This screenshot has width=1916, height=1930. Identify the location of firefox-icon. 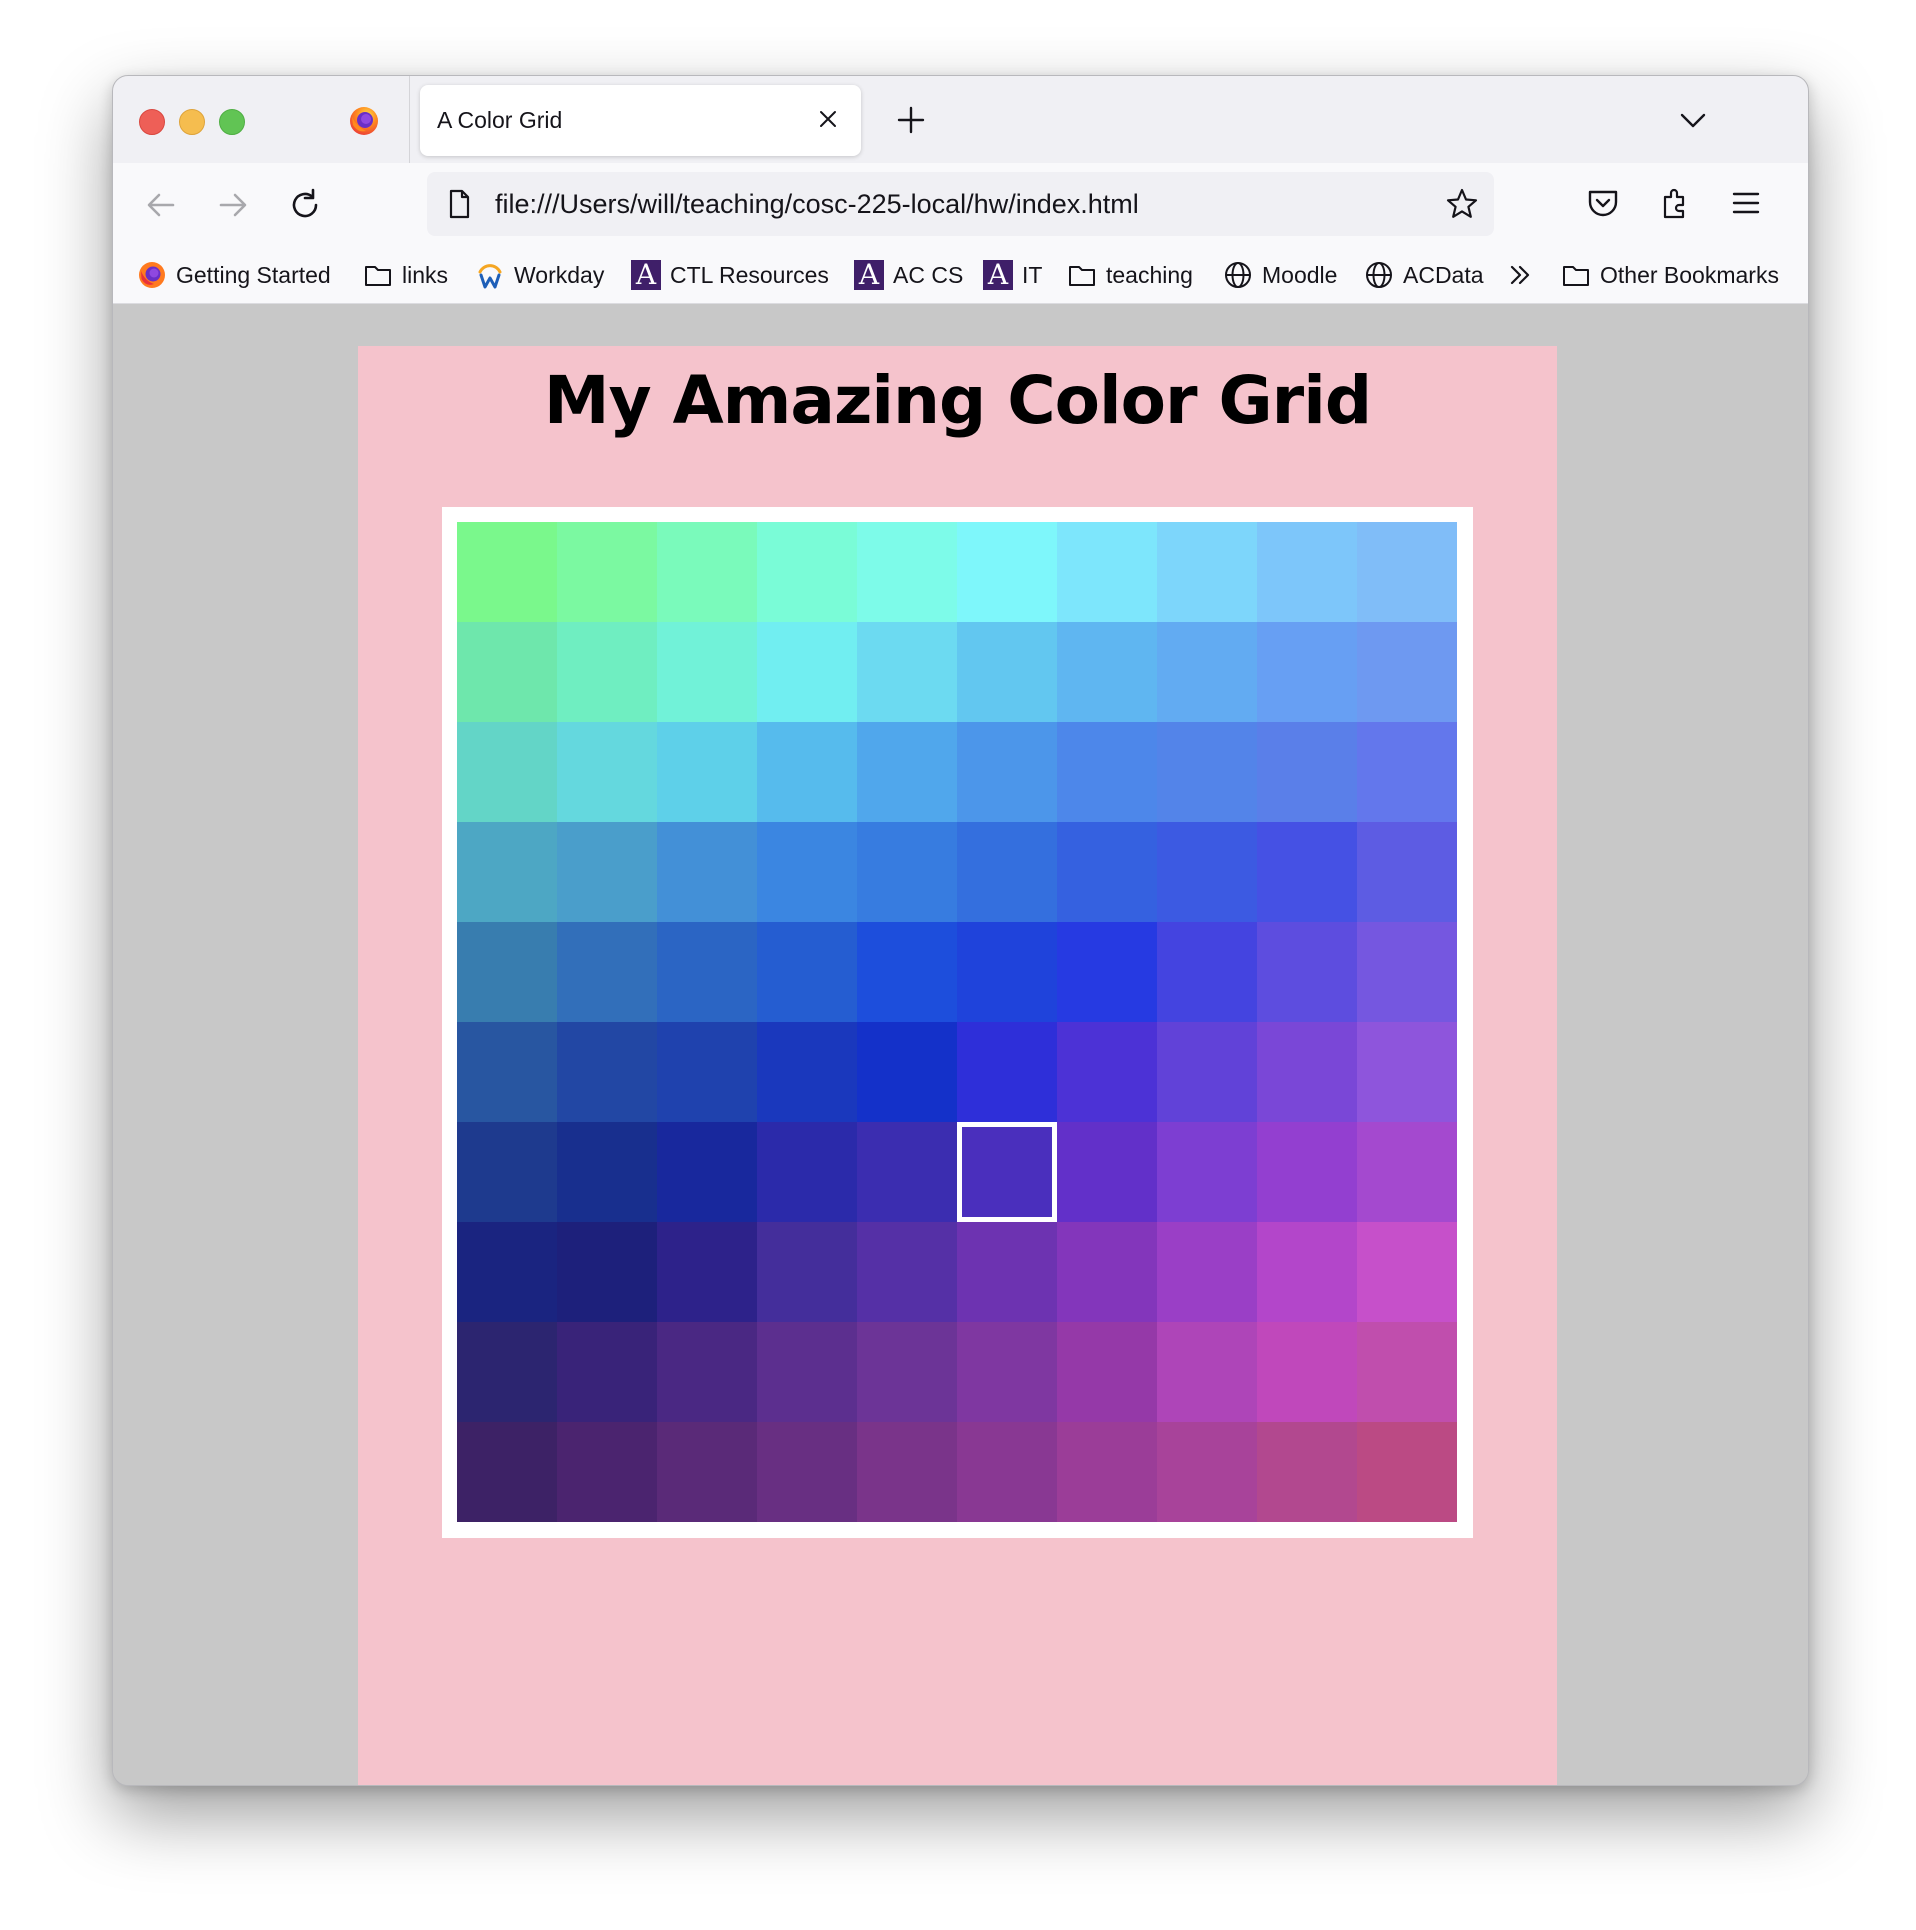
(364, 121).